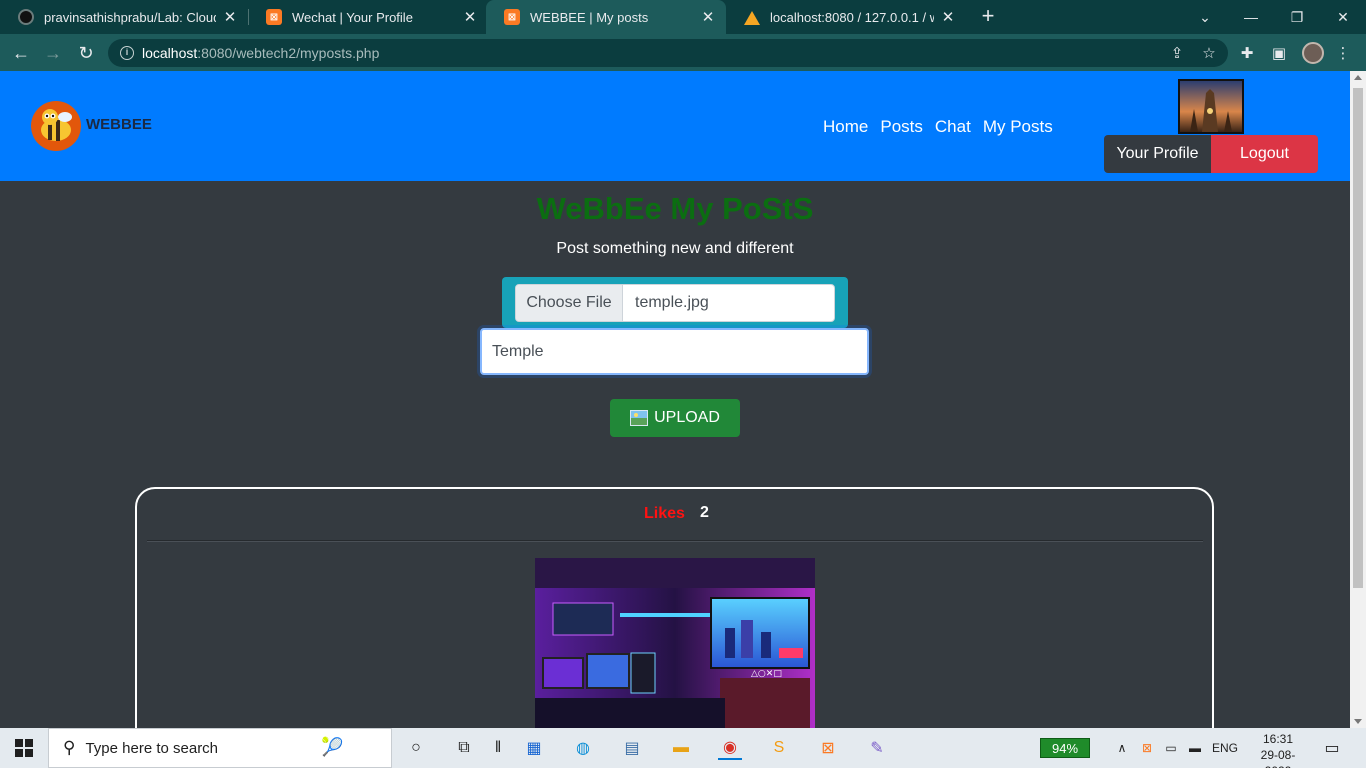 Image resolution: width=1366 pixels, height=768 pixels. Describe the element at coordinates (288, 53) in the screenshot. I see `url-path: :8080/webtech2/myposts.php` at that location.